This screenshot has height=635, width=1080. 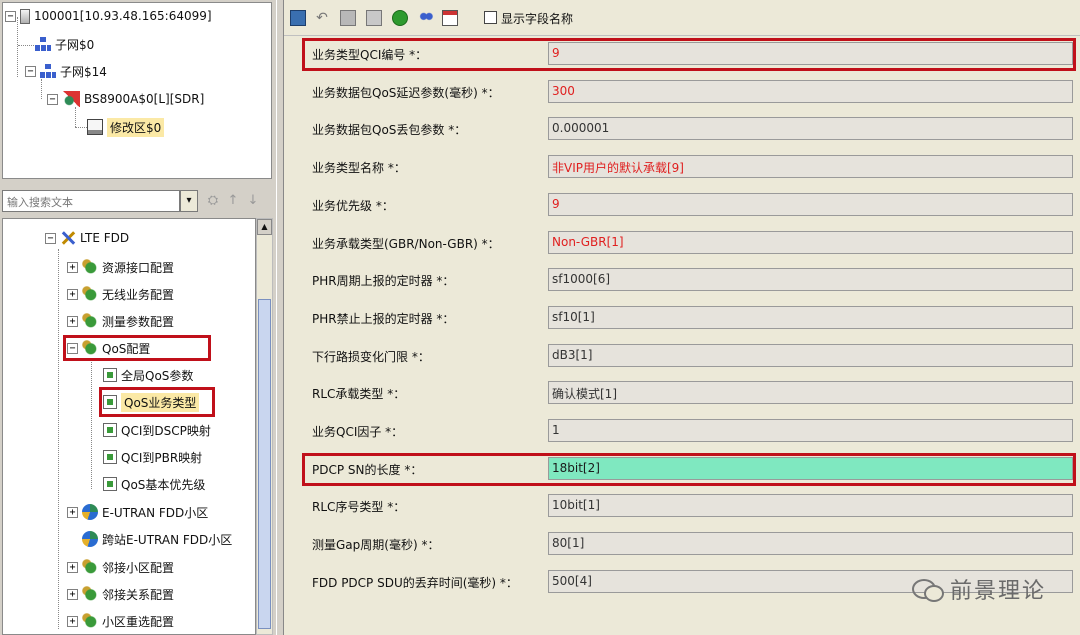 I want to click on calendar-icon, so click(x=450, y=18).